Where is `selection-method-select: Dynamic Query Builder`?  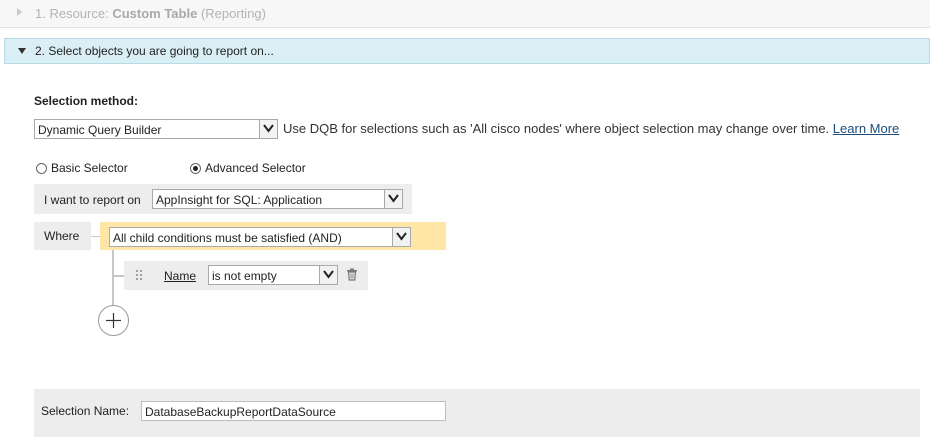
selection-method-select: Dynamic Query Builder is located at coordinates (156, 129).